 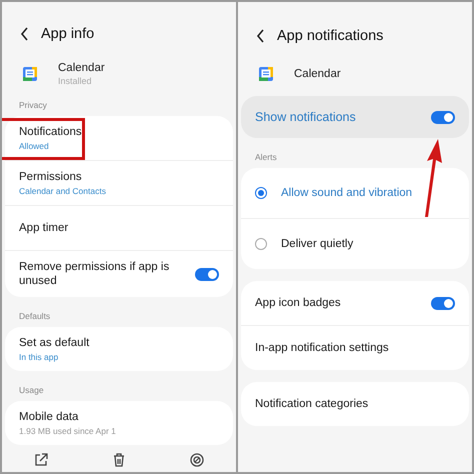 I want to click on settings-item: Set as default In this app, so click(x=119, y=349).